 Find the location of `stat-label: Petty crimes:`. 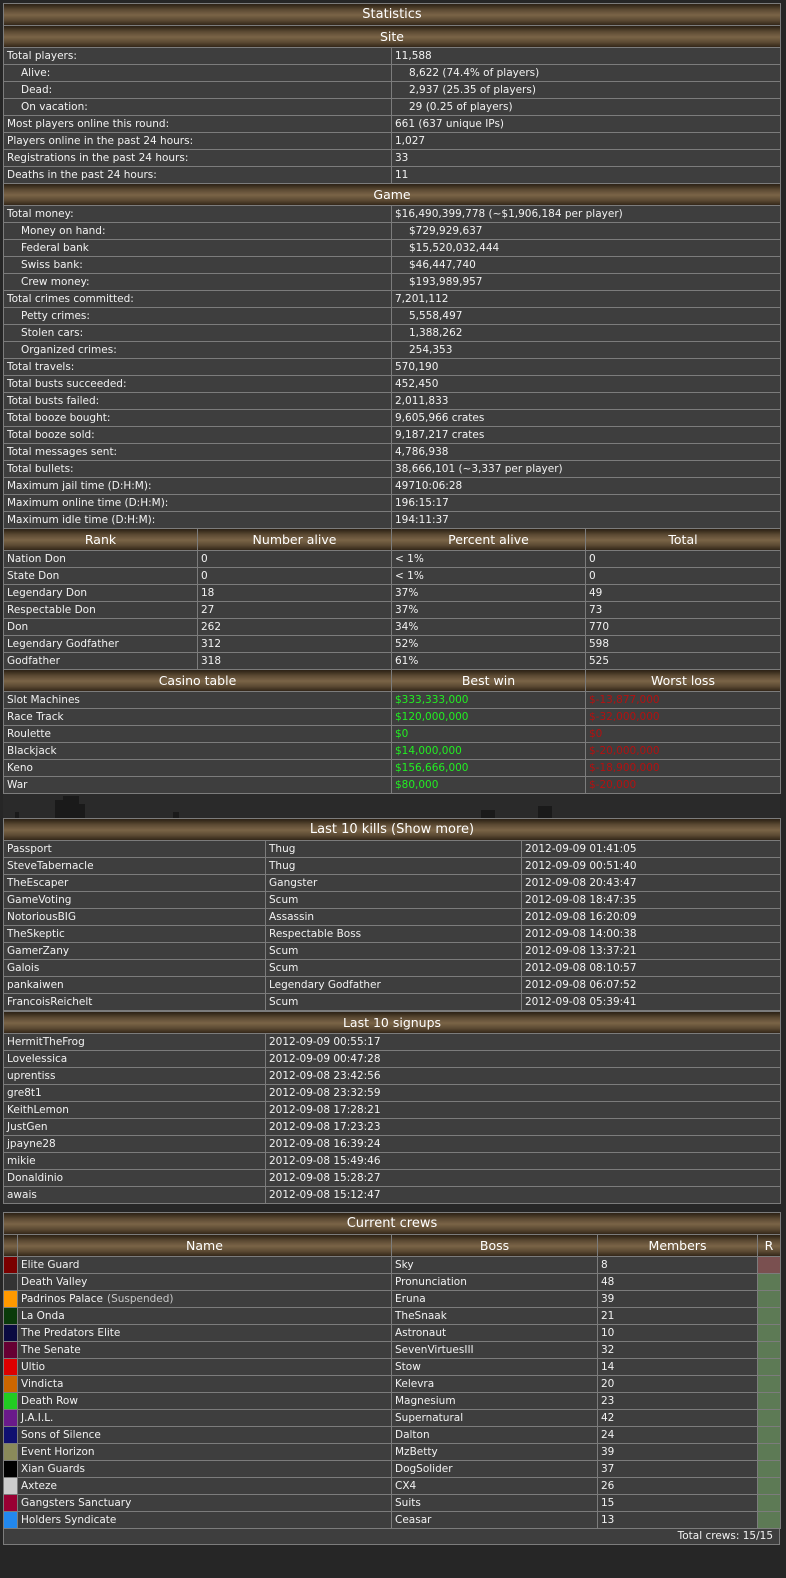

stat-label: Petty crimes: is located at coordinates (197, 316).